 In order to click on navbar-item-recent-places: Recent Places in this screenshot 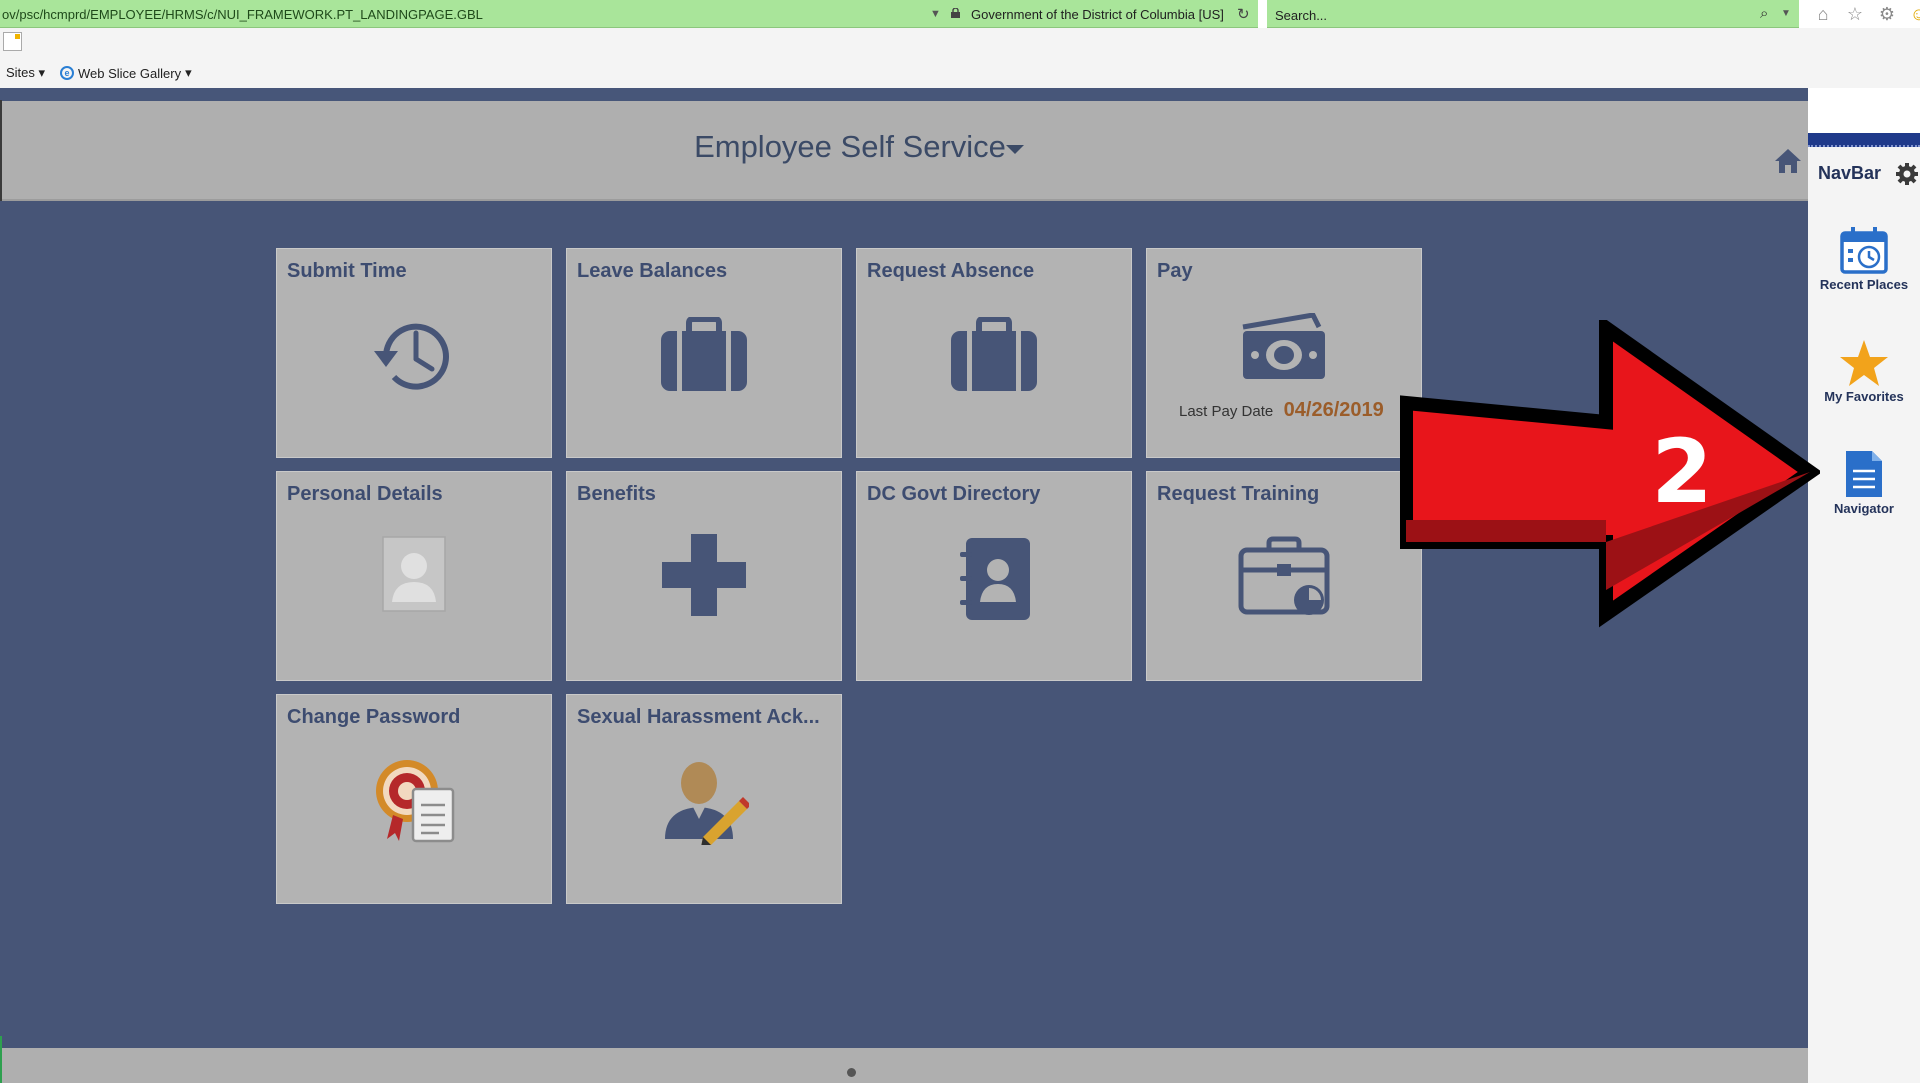, I will do `click(1864, 258)`.